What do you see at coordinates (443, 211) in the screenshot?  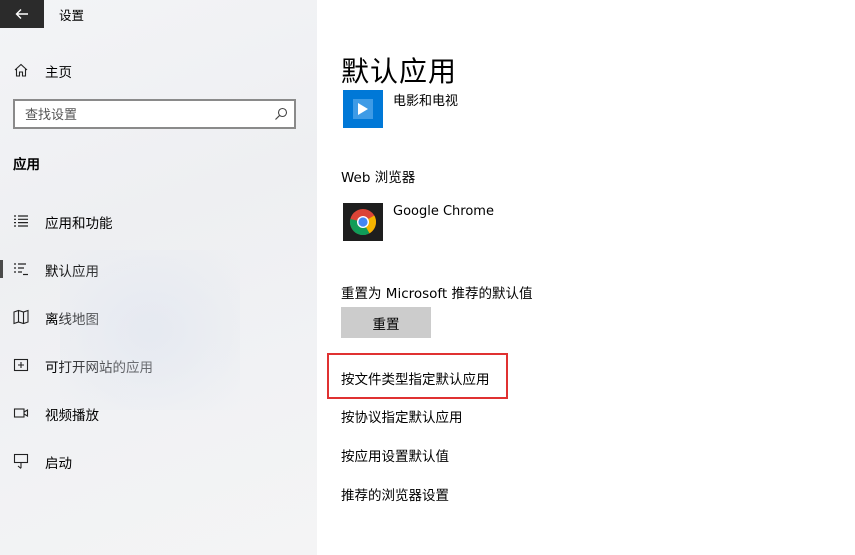 I see `app-name: Google Chrome` at bounding box center [443, 211].